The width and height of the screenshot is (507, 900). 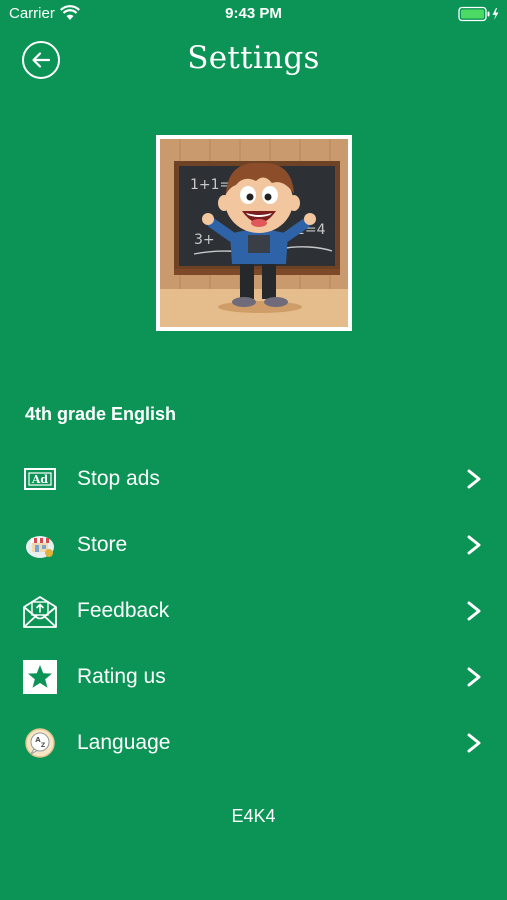 I want to click on version-code: E4K4, so click(x=253, y=816).